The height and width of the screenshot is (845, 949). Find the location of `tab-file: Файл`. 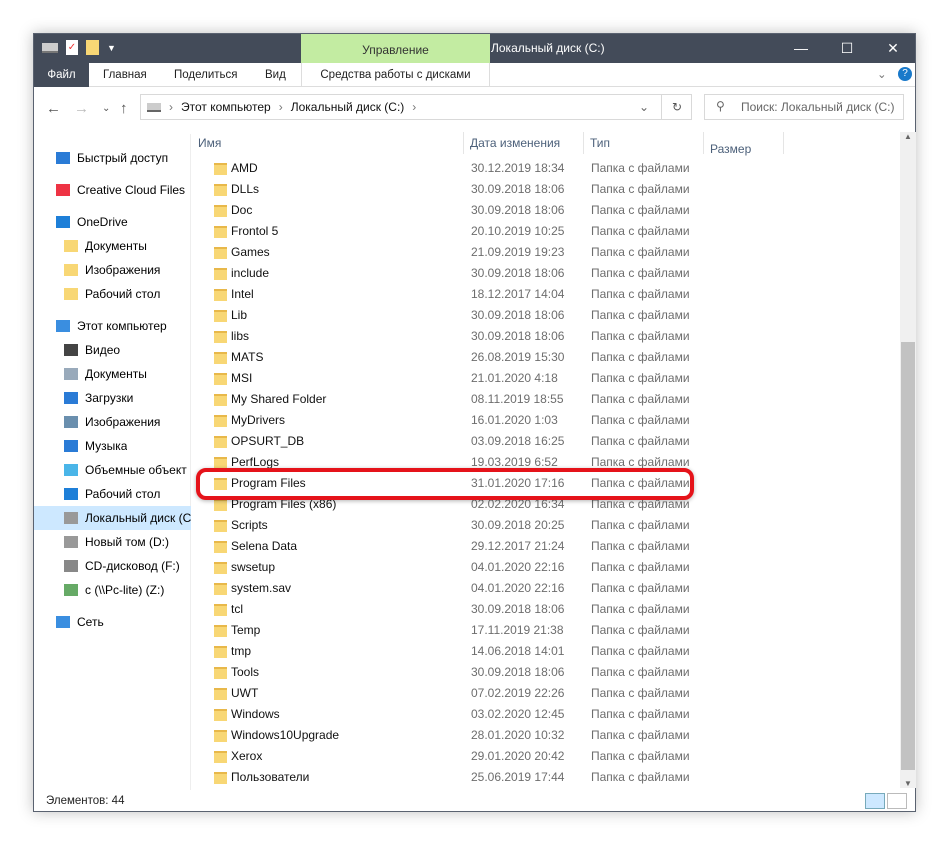

tab-file: Файл is located at coordinates (61, 75).